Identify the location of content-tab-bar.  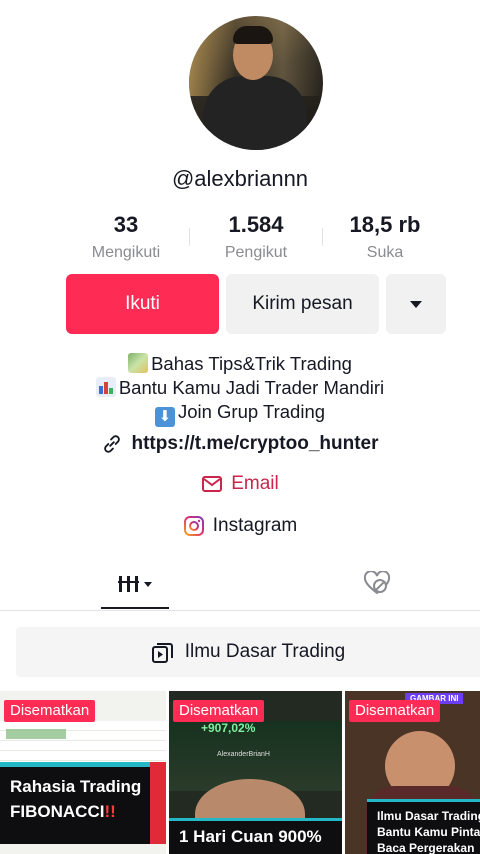
(240, 585).